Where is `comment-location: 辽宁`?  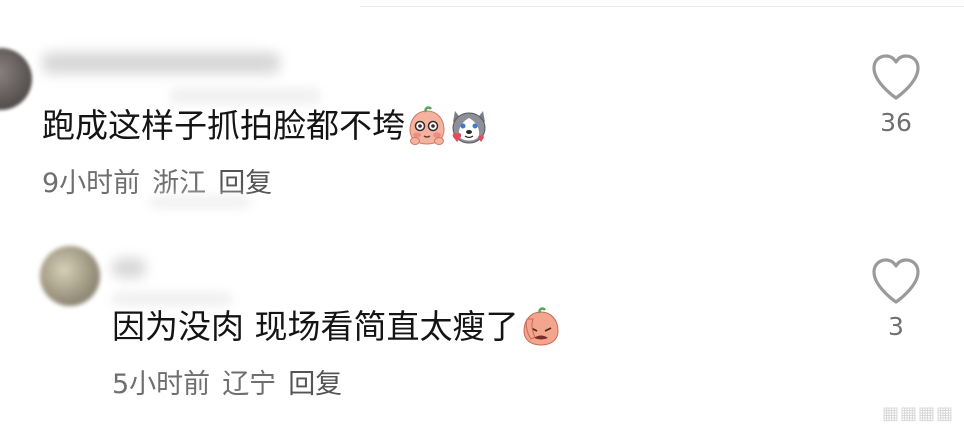
comment-location: 辽宁 is located at coordinates (249, 384).